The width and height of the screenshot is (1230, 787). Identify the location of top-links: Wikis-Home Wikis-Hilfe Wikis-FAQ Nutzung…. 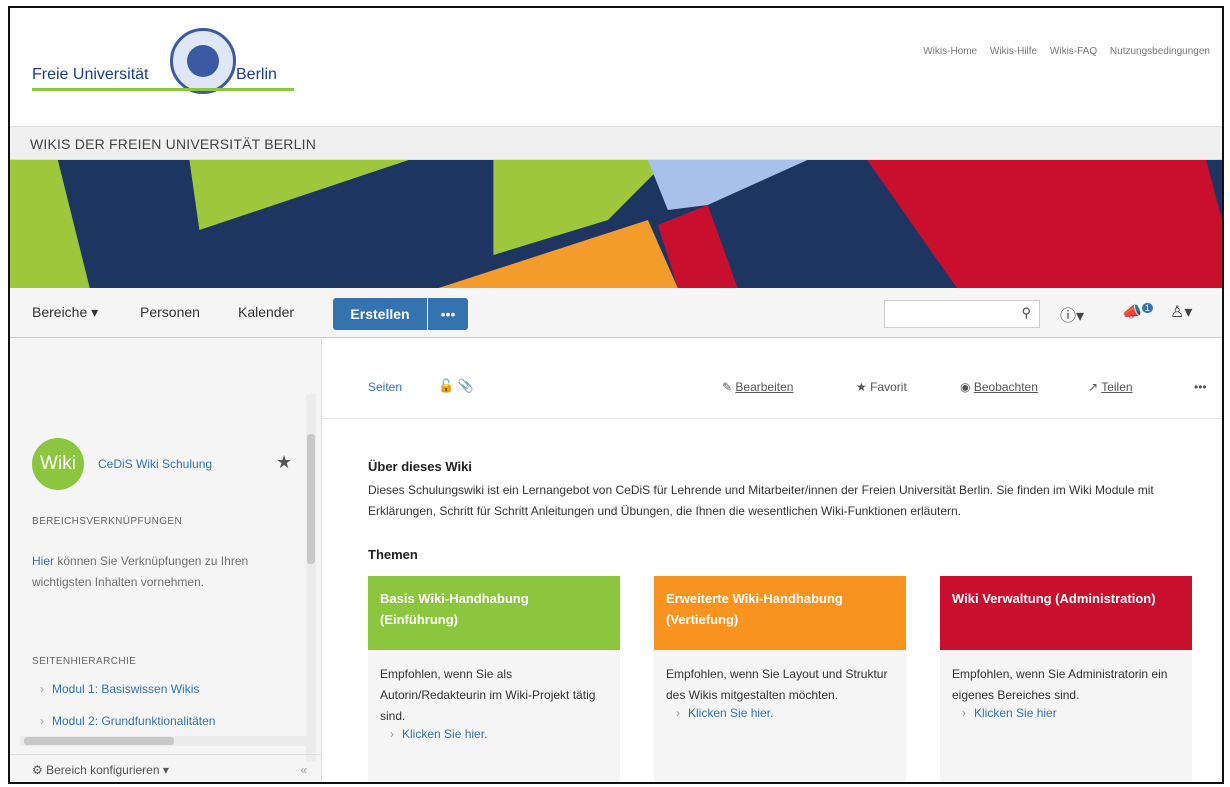
(1061, 51).